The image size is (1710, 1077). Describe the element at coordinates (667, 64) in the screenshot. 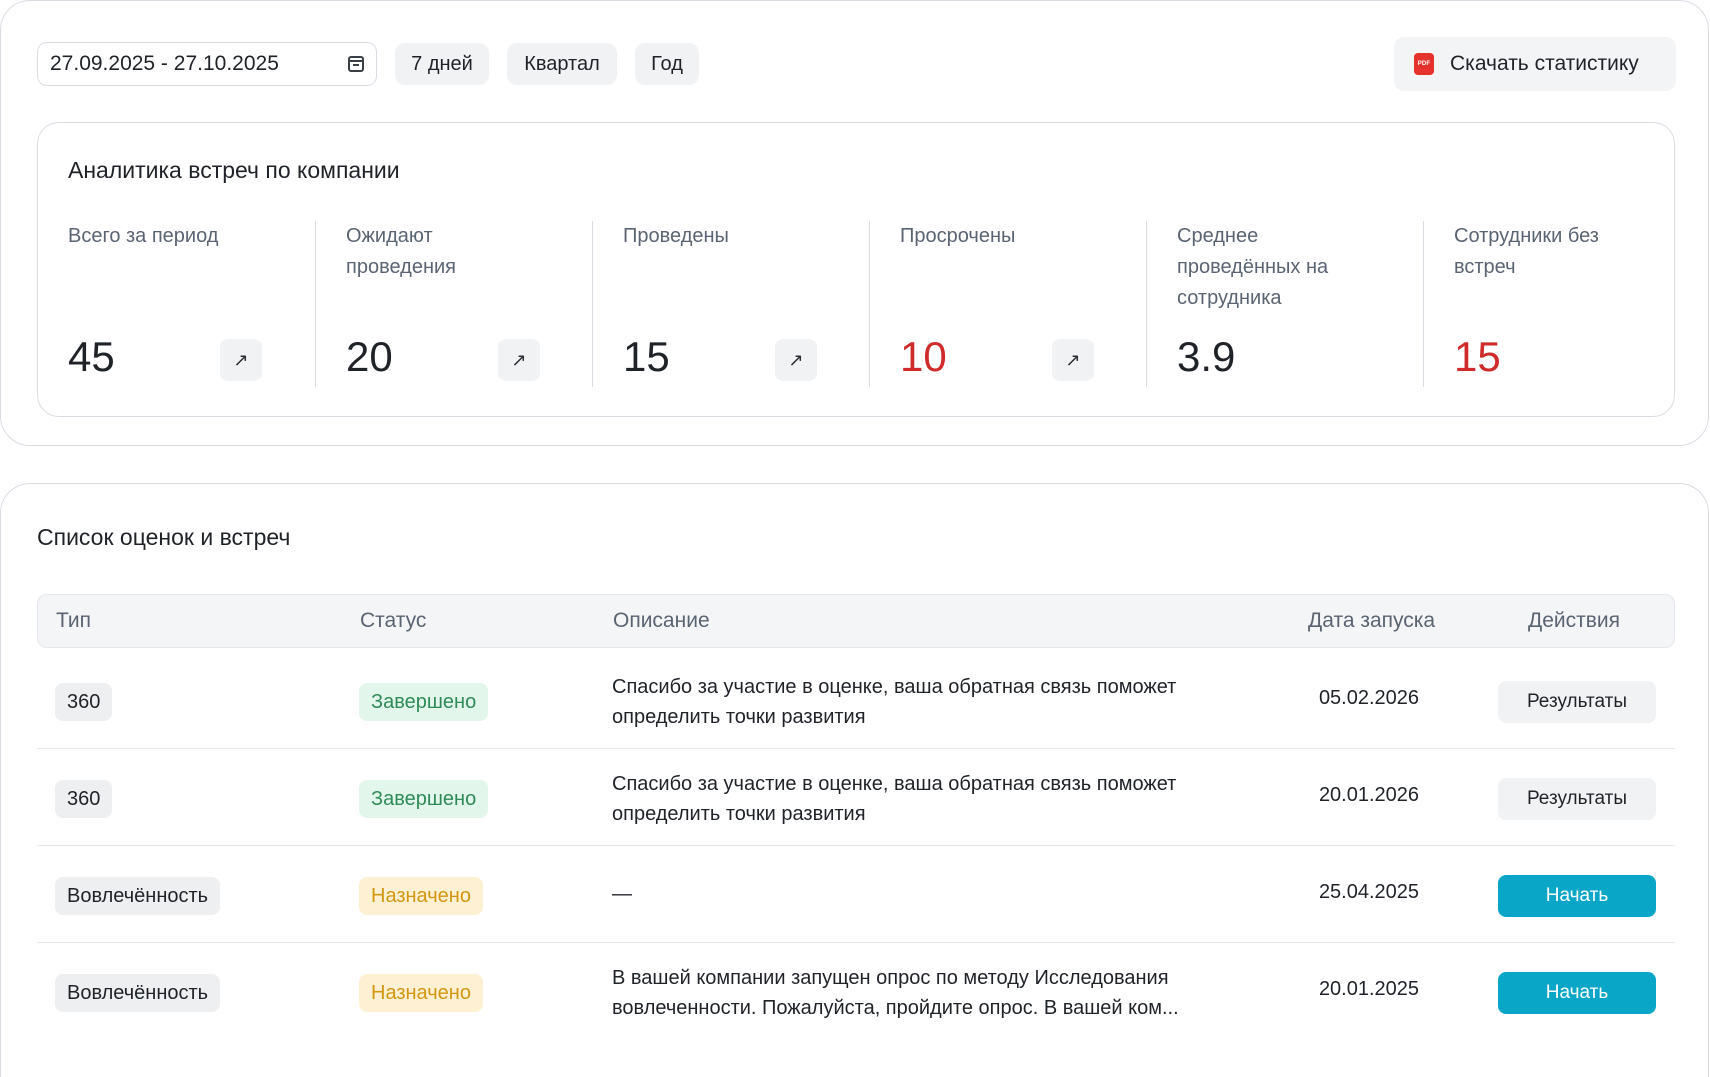

I see `period-year-button: Год` at that location.